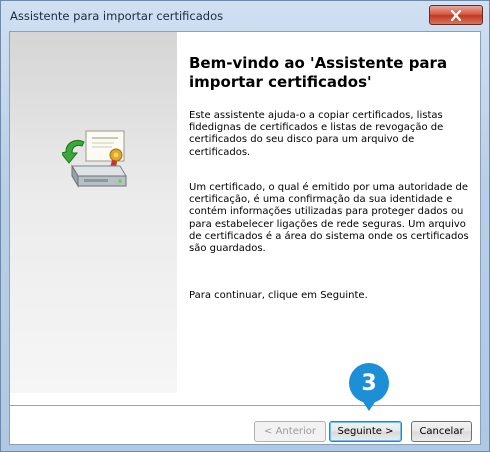 This screenshot has width=490, height=452. I want to click on step-badge-pointer, so click(369, 405).